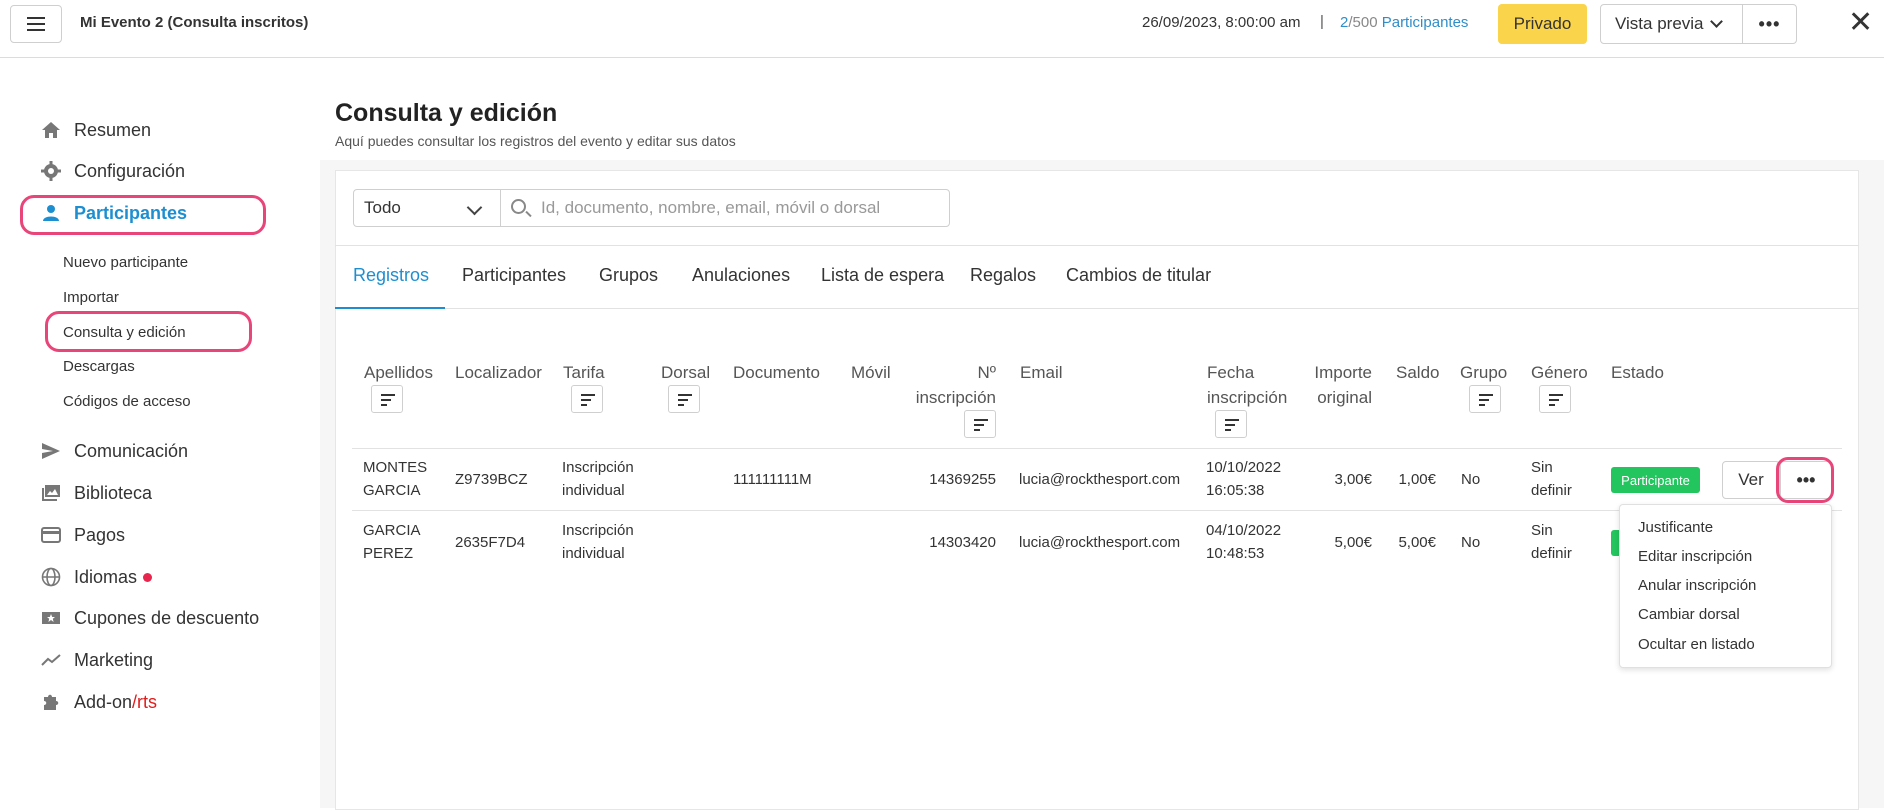 The image size is (1884, 810). I want to click on col-header-inscripcion-line1: Nº, so click(987, 372).